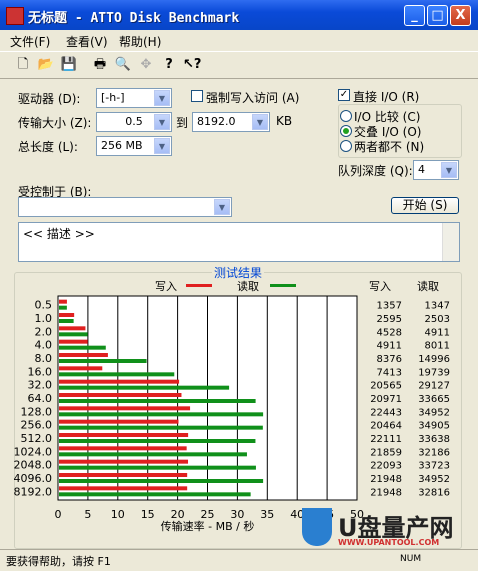  Describe the element at coordinates (166, 286) in the screenshot. I see `legend-write-label: 写入` at that location.